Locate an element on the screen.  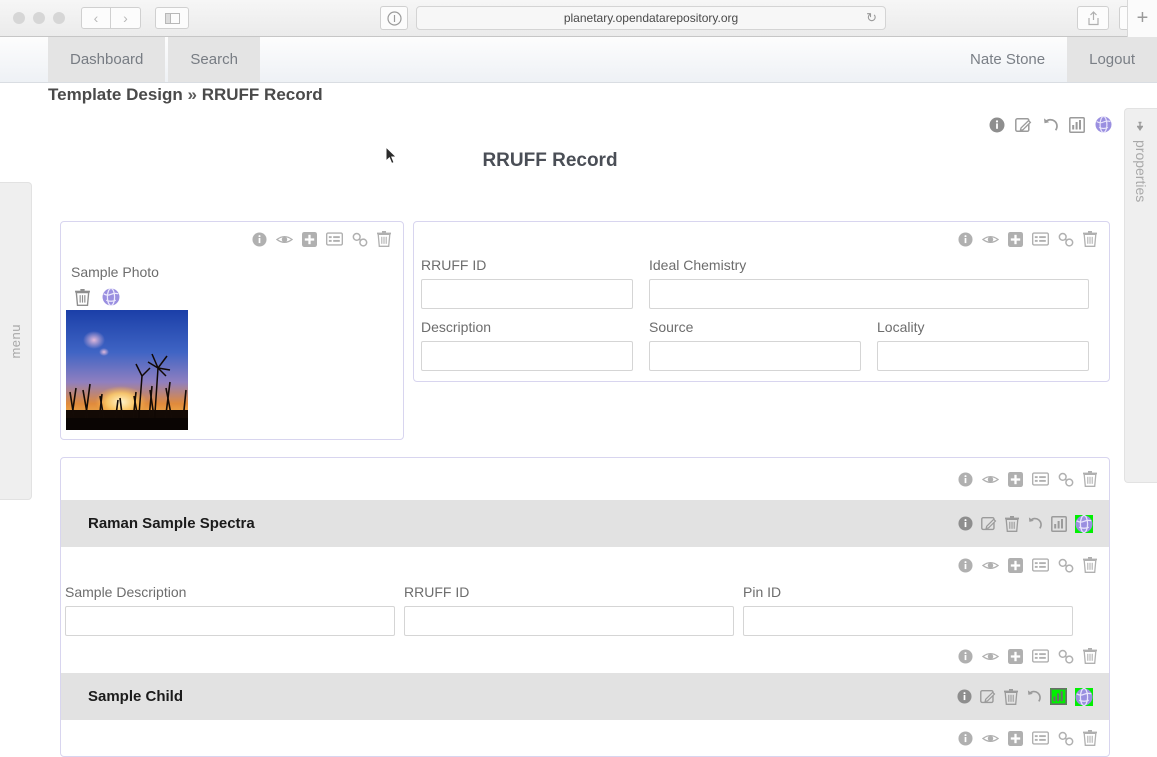
field-input-sample-description is located at coordinates (230, 621).